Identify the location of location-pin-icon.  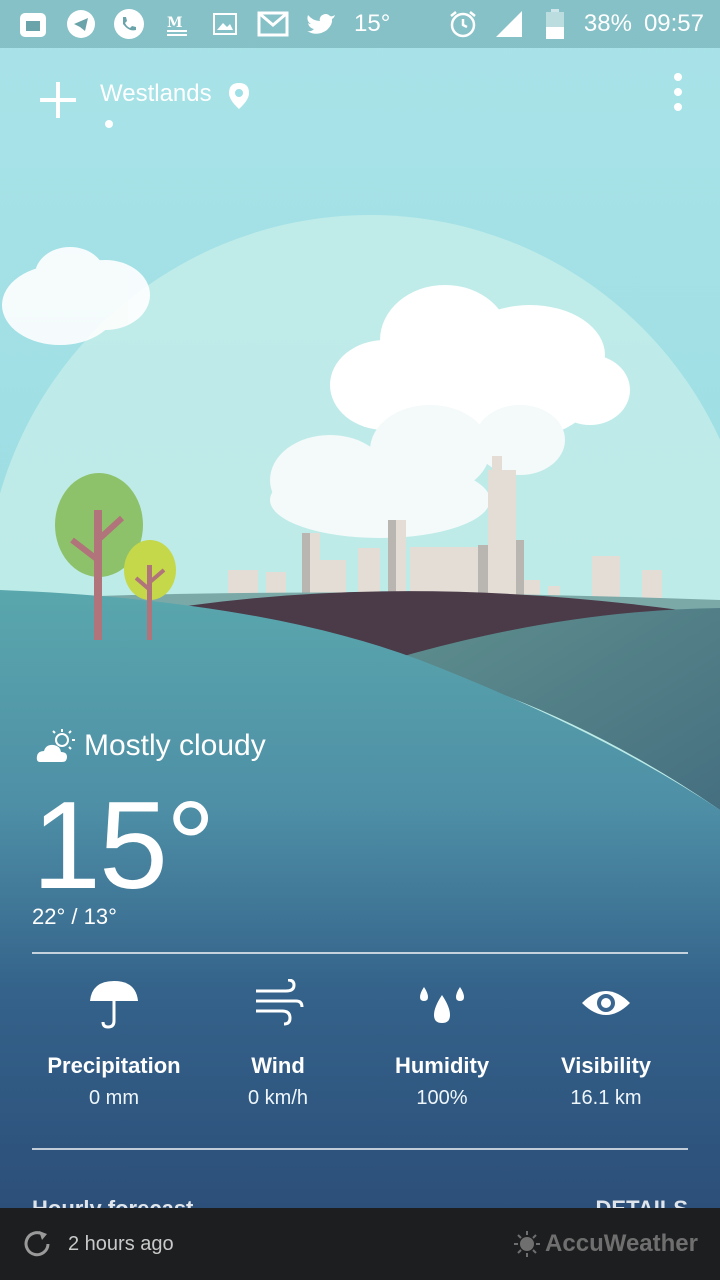
(239, 96).